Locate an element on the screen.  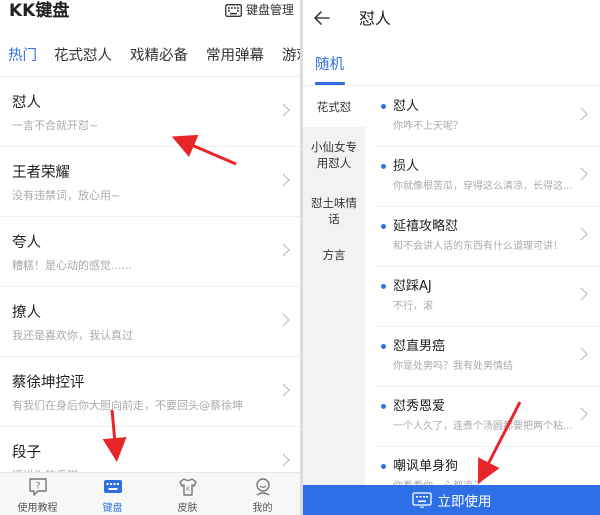
question-bubble-icon: ? is located at coordinates (37, 487).